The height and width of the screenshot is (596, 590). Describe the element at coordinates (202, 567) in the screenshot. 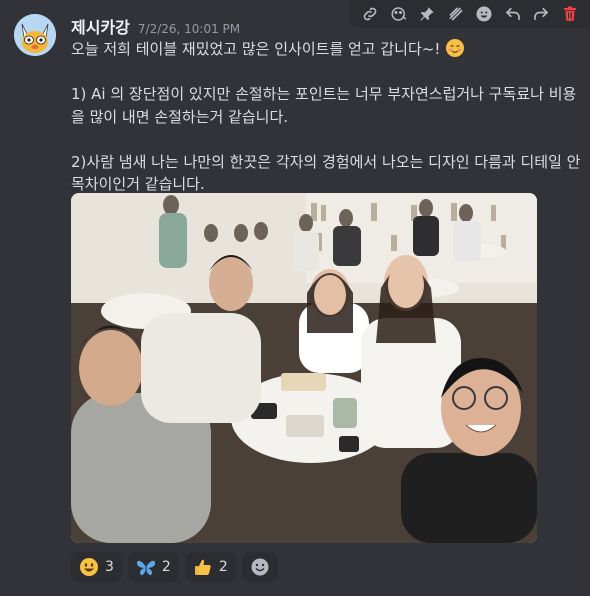

I see `thumbs-up-emoji-icon` at that location.